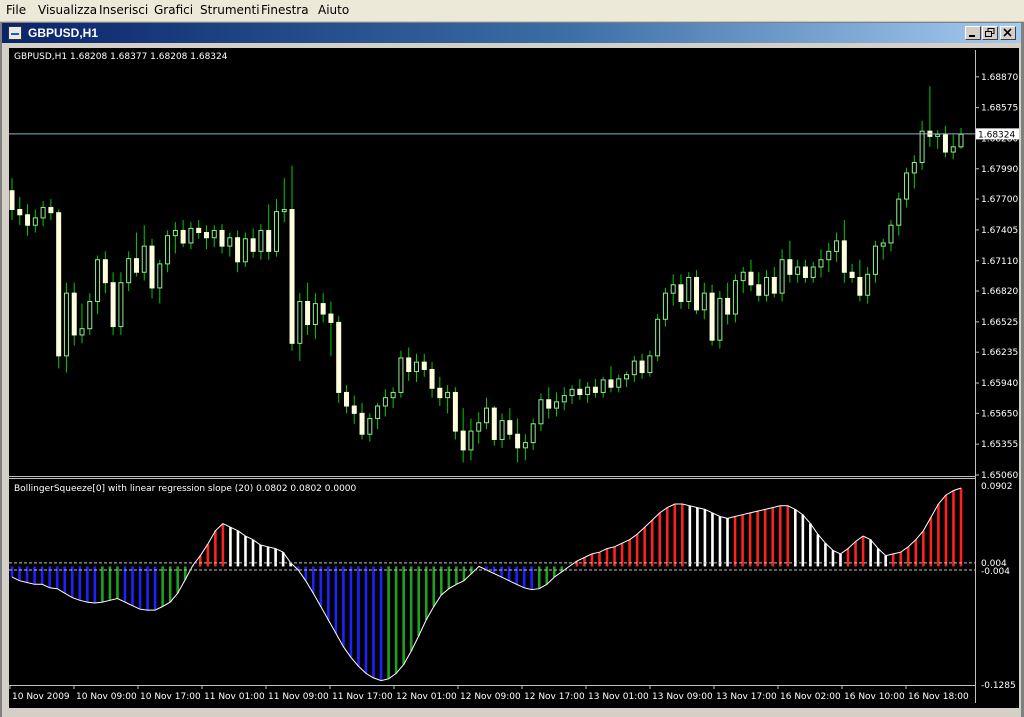  What do you see at coordinates (999, 414) in the screenshot?
I see `price-tick-label: 1.65650` at bounding box center [999, 414].